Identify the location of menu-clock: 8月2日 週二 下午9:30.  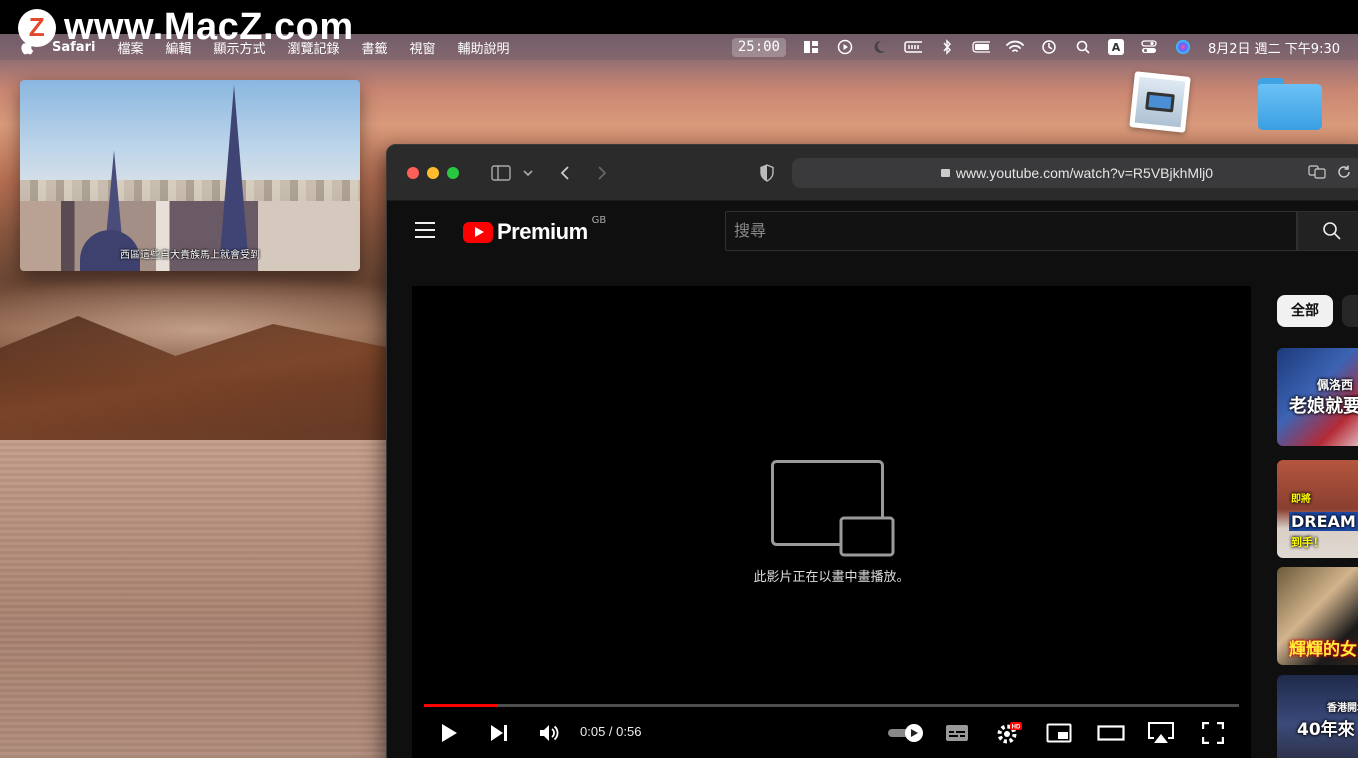
(1274, 47).